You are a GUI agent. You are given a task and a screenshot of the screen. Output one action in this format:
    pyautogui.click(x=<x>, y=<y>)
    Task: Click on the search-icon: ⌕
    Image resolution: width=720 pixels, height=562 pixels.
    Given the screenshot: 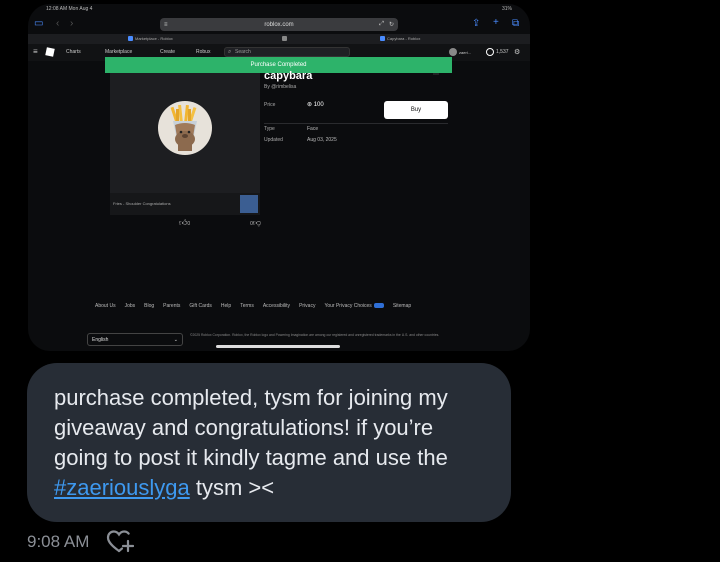 What is the action you would take?
    pyautogui.click(x=230, y=52)
    